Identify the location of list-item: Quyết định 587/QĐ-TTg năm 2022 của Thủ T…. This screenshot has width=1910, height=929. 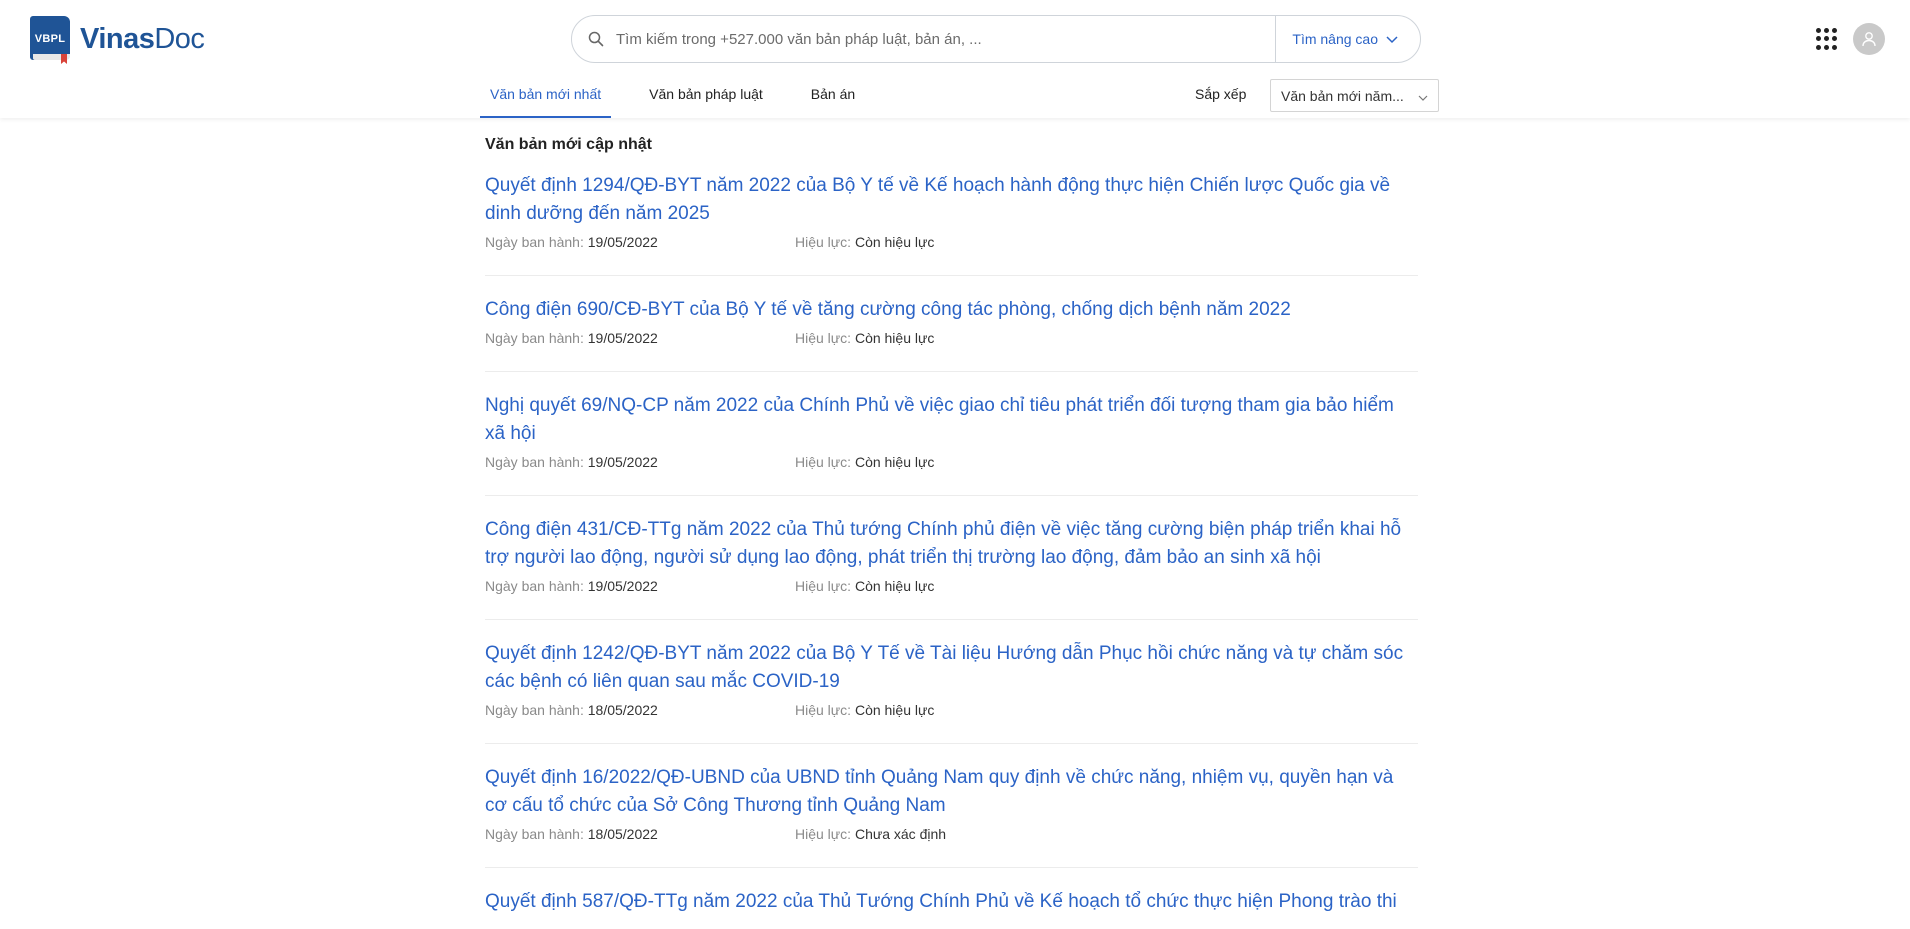
(951, 908).